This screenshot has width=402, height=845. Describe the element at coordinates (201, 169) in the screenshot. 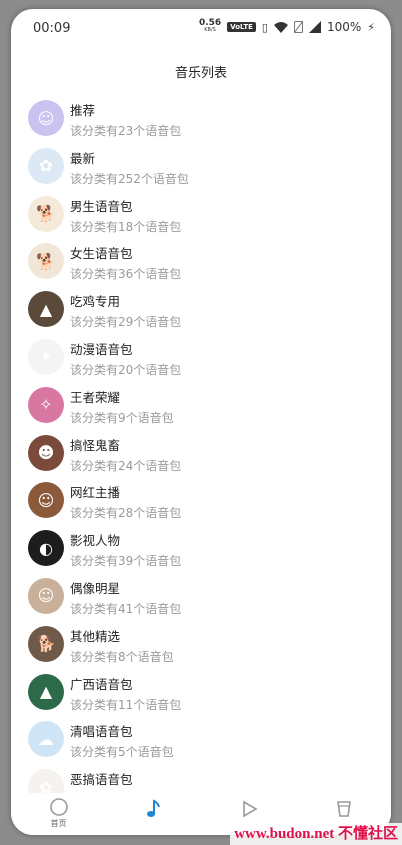

I see `category-item: ✿ 最新该分类有252个语音包` at that location.